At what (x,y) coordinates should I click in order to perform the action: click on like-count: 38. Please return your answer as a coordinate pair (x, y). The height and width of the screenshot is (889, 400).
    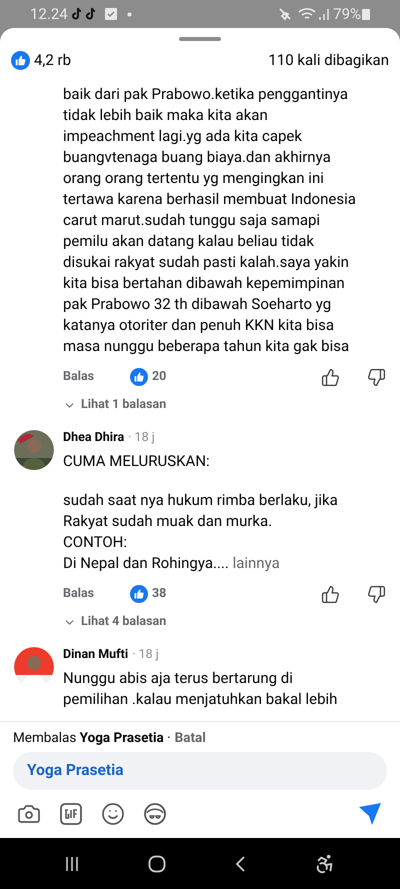
    Looking at the image, I should click on (159, 593).